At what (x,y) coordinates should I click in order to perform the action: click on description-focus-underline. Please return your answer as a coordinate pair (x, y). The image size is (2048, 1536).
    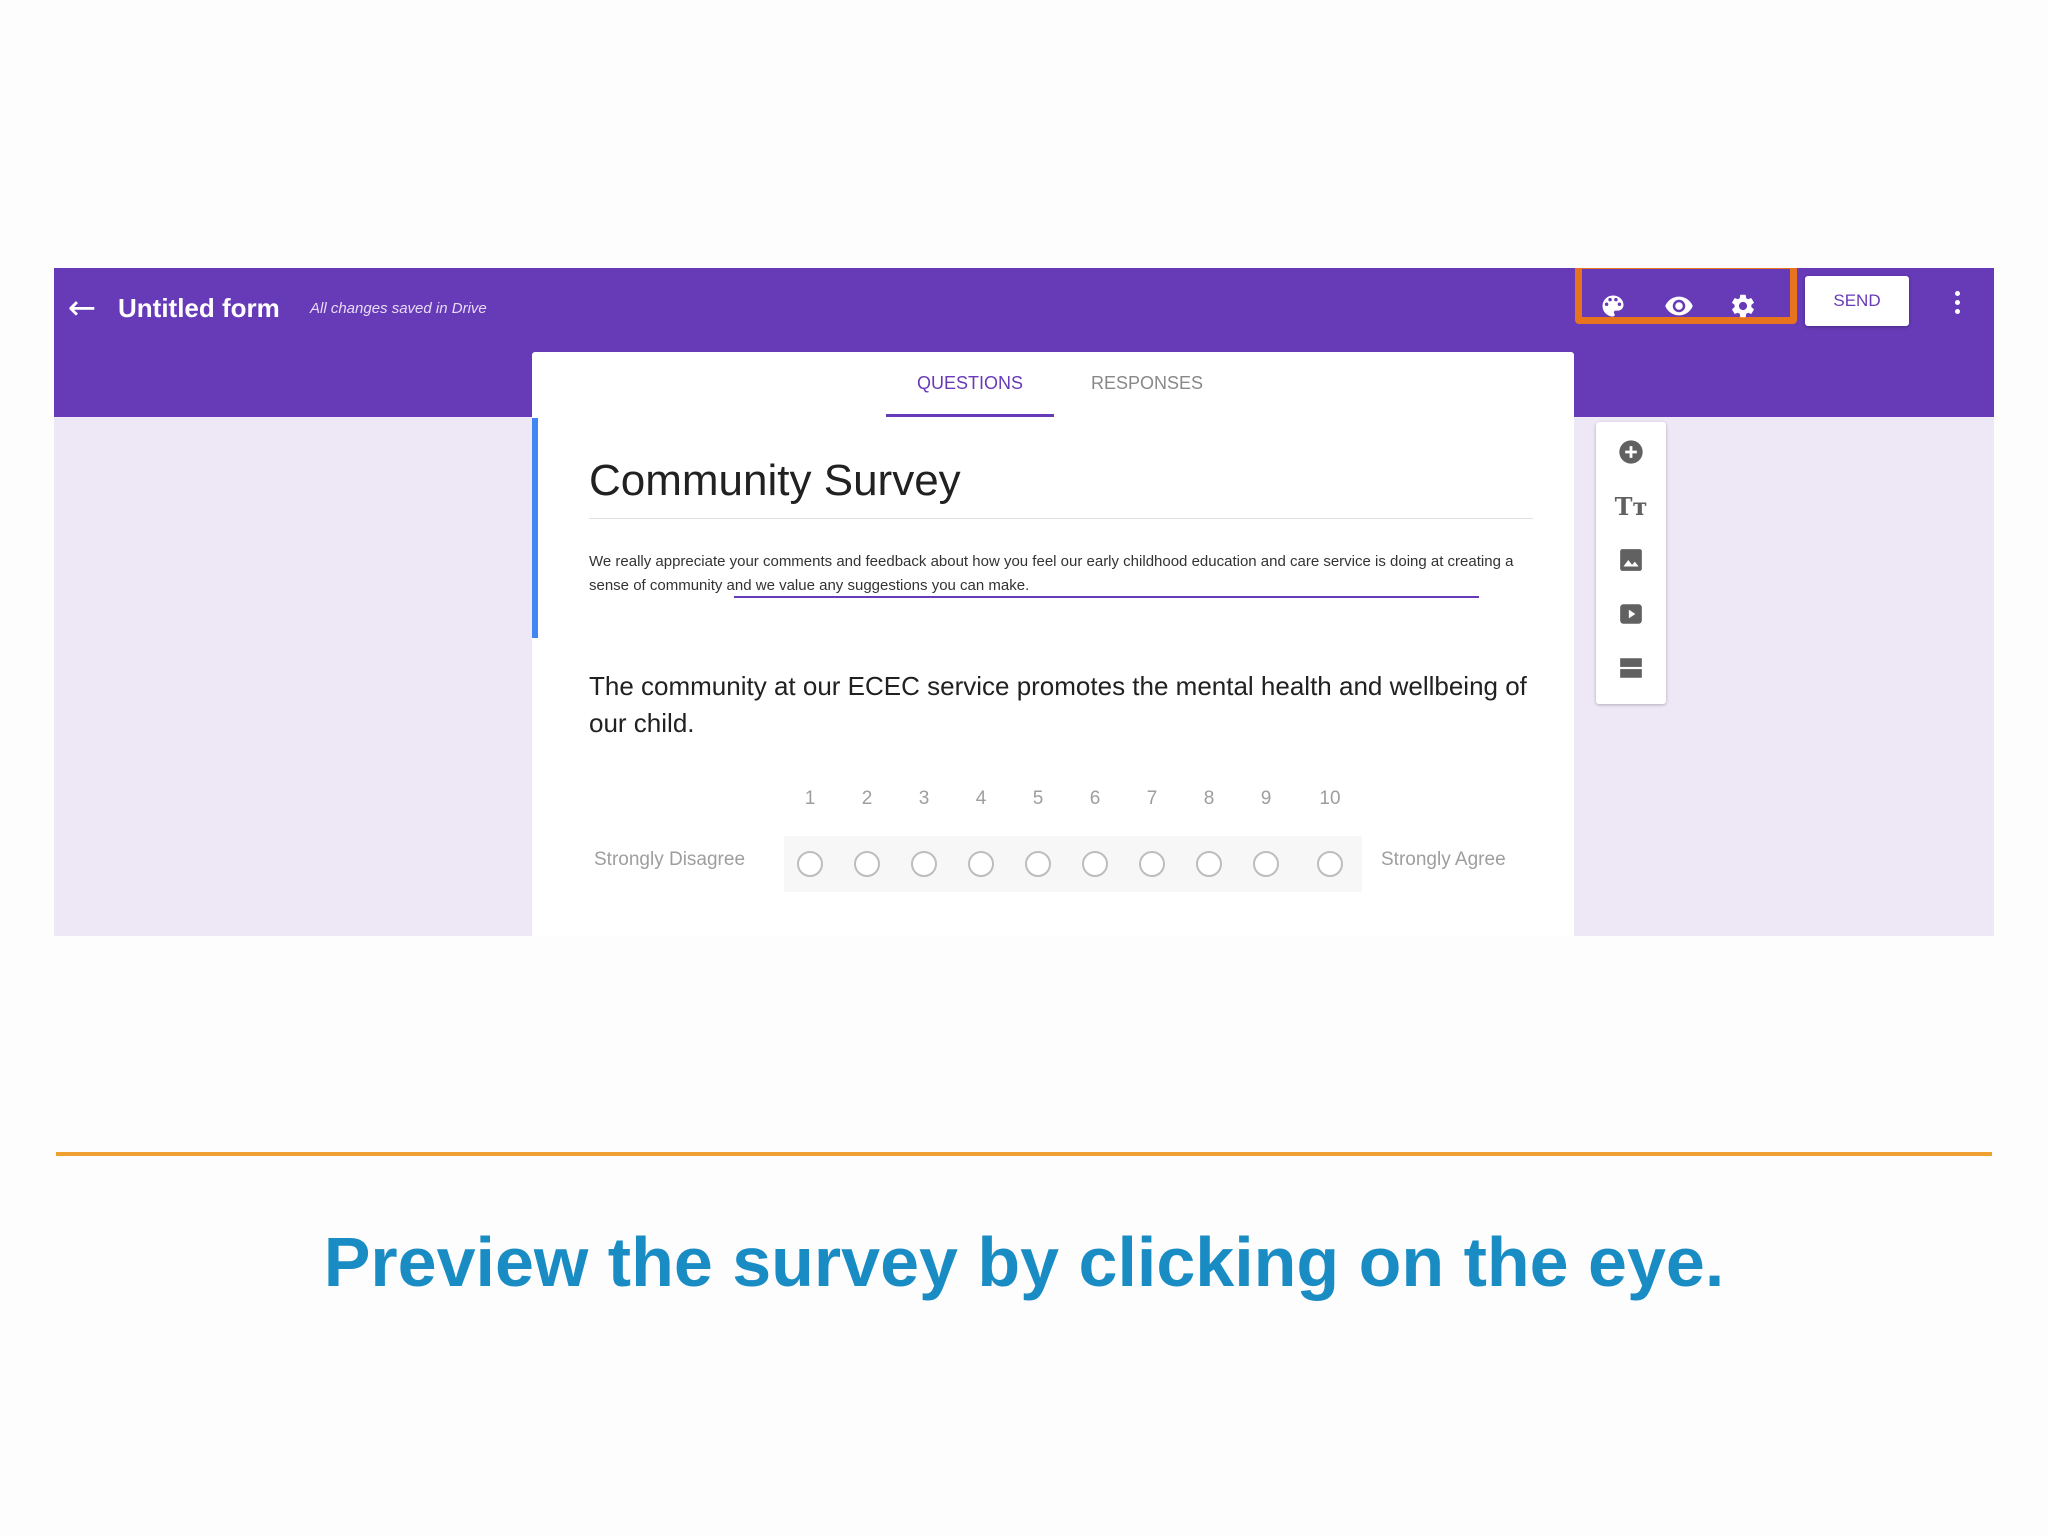
    Looking at the image, I should click on (1106, 597).